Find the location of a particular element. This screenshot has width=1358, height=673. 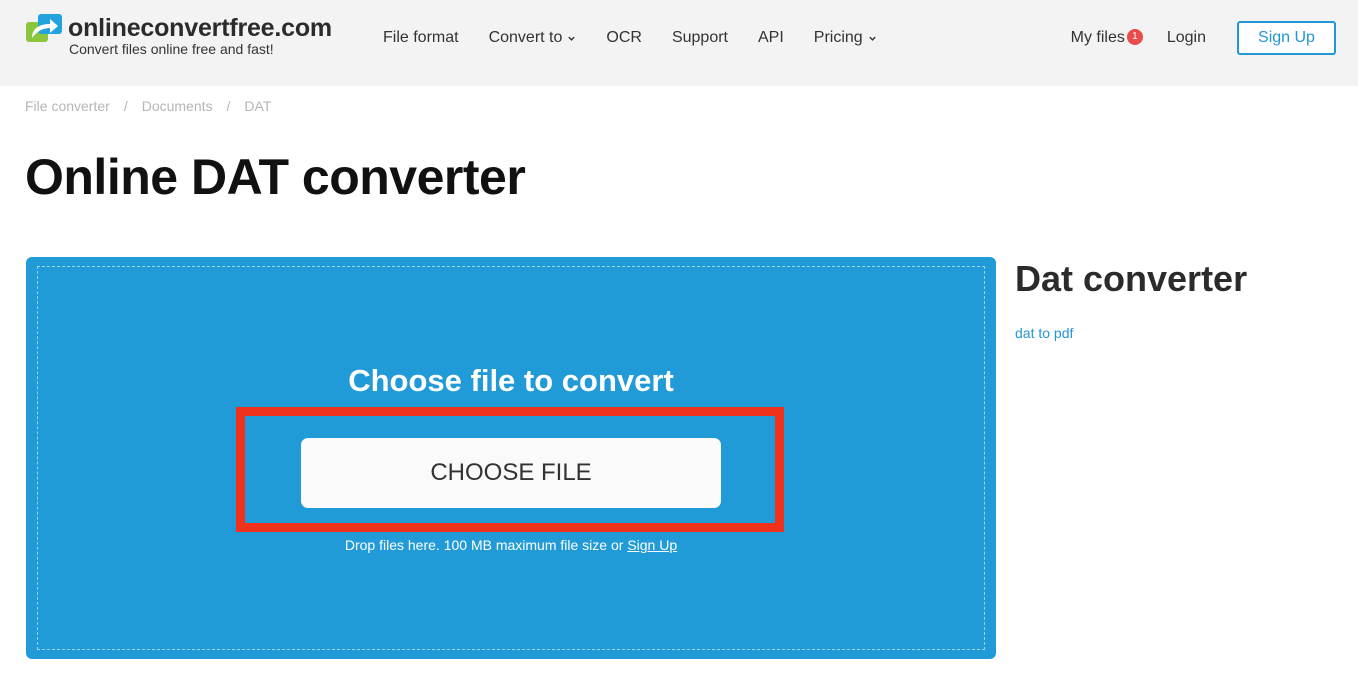

sign-up-button: Sign Up is located at coordinates (1286, 38).